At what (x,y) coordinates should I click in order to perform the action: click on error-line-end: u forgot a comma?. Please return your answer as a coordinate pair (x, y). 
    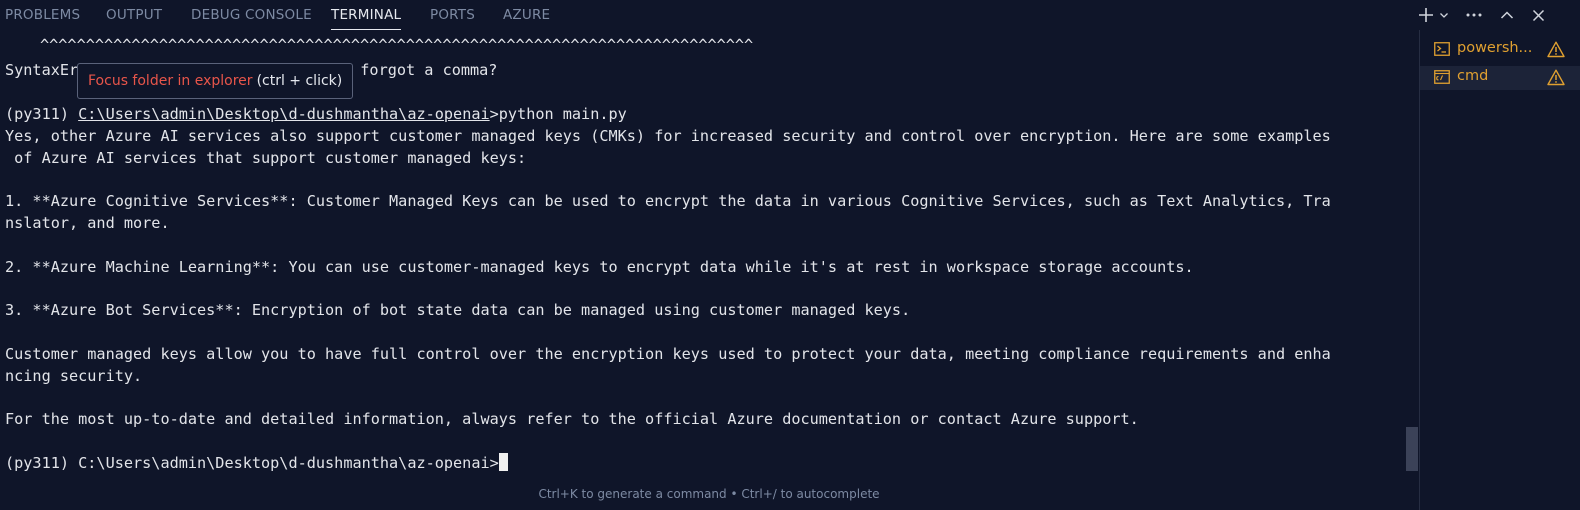
    Looking at the image, I should click on (420, 70).